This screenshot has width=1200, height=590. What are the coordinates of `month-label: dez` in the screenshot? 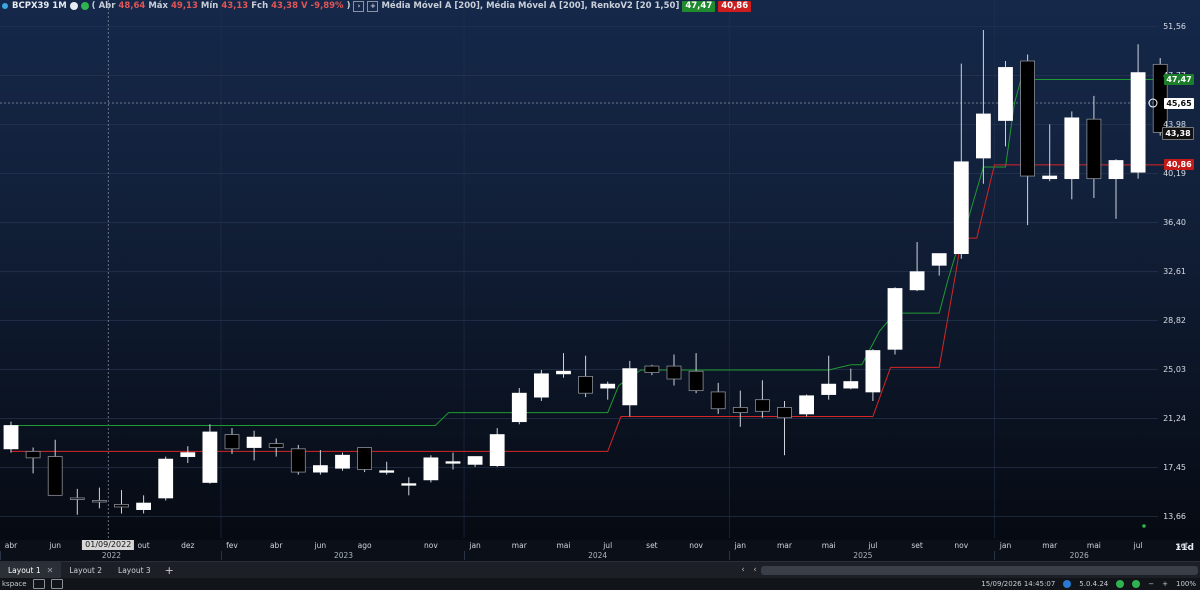 It's located at (188, 545).